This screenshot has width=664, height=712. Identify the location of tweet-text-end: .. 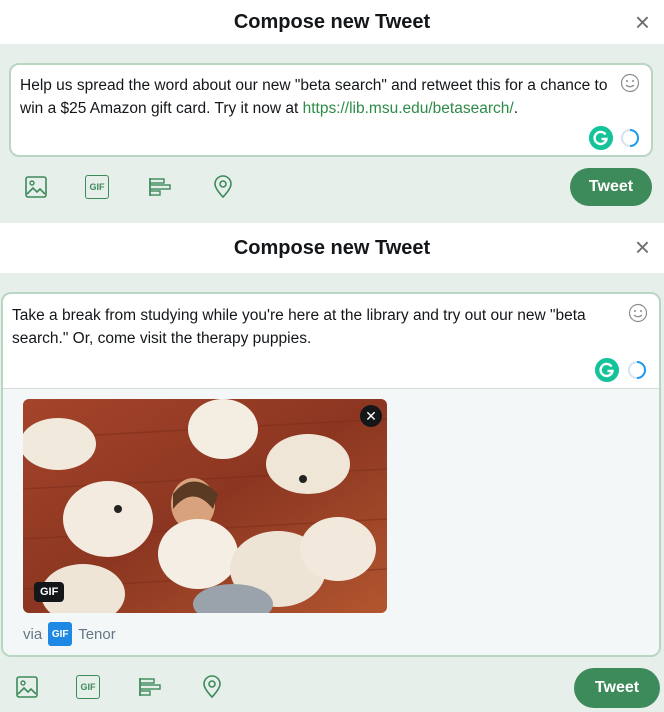
(515, 108).